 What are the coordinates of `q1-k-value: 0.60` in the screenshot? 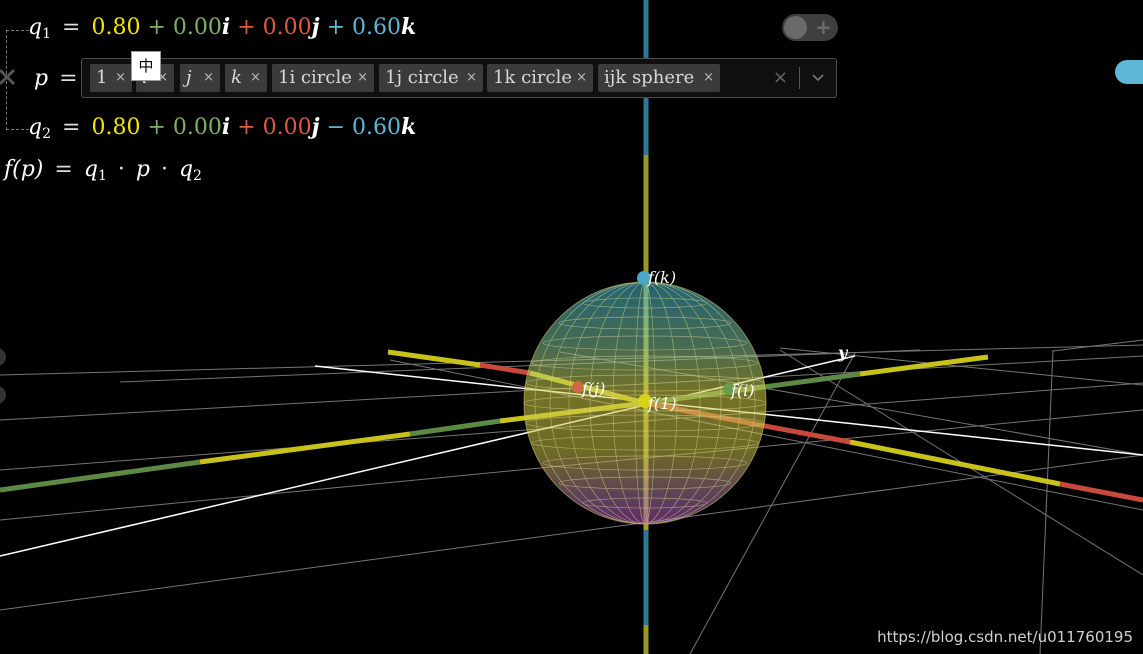 It's located at (377, 27).